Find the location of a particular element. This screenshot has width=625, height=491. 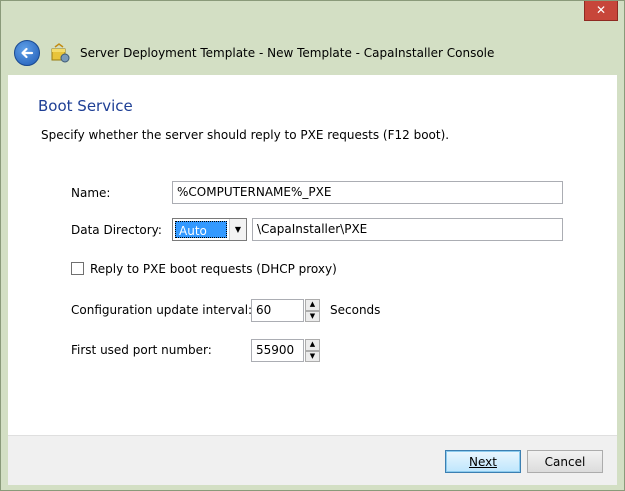

config-interval-stepper: 60 ▲ ▼ is located at coordinates (285, 310).